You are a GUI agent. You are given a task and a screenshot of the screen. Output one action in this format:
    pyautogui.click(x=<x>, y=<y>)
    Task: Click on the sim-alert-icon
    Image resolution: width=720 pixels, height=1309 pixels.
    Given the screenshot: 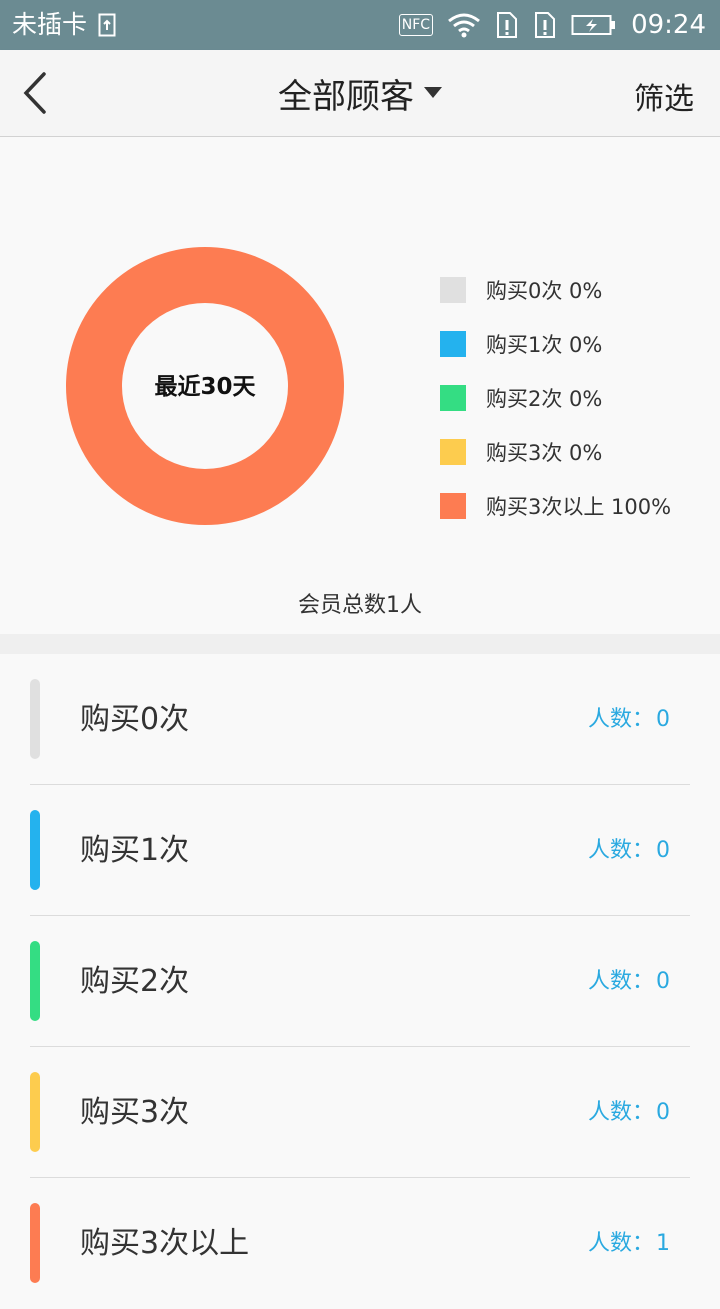 What is the action you would take?
    pyautogui.click(x=507, y=25)
    